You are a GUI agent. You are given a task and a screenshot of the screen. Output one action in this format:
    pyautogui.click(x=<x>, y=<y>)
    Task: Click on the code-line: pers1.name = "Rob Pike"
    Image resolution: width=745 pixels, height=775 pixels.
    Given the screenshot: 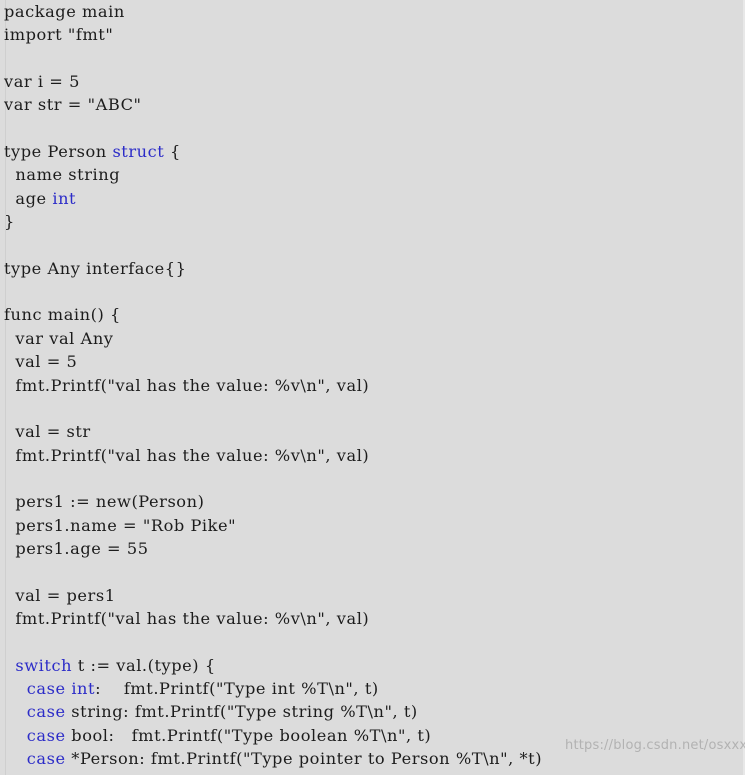 What is the action you would take?
    pyautogui.click(x=372, y=525)
    